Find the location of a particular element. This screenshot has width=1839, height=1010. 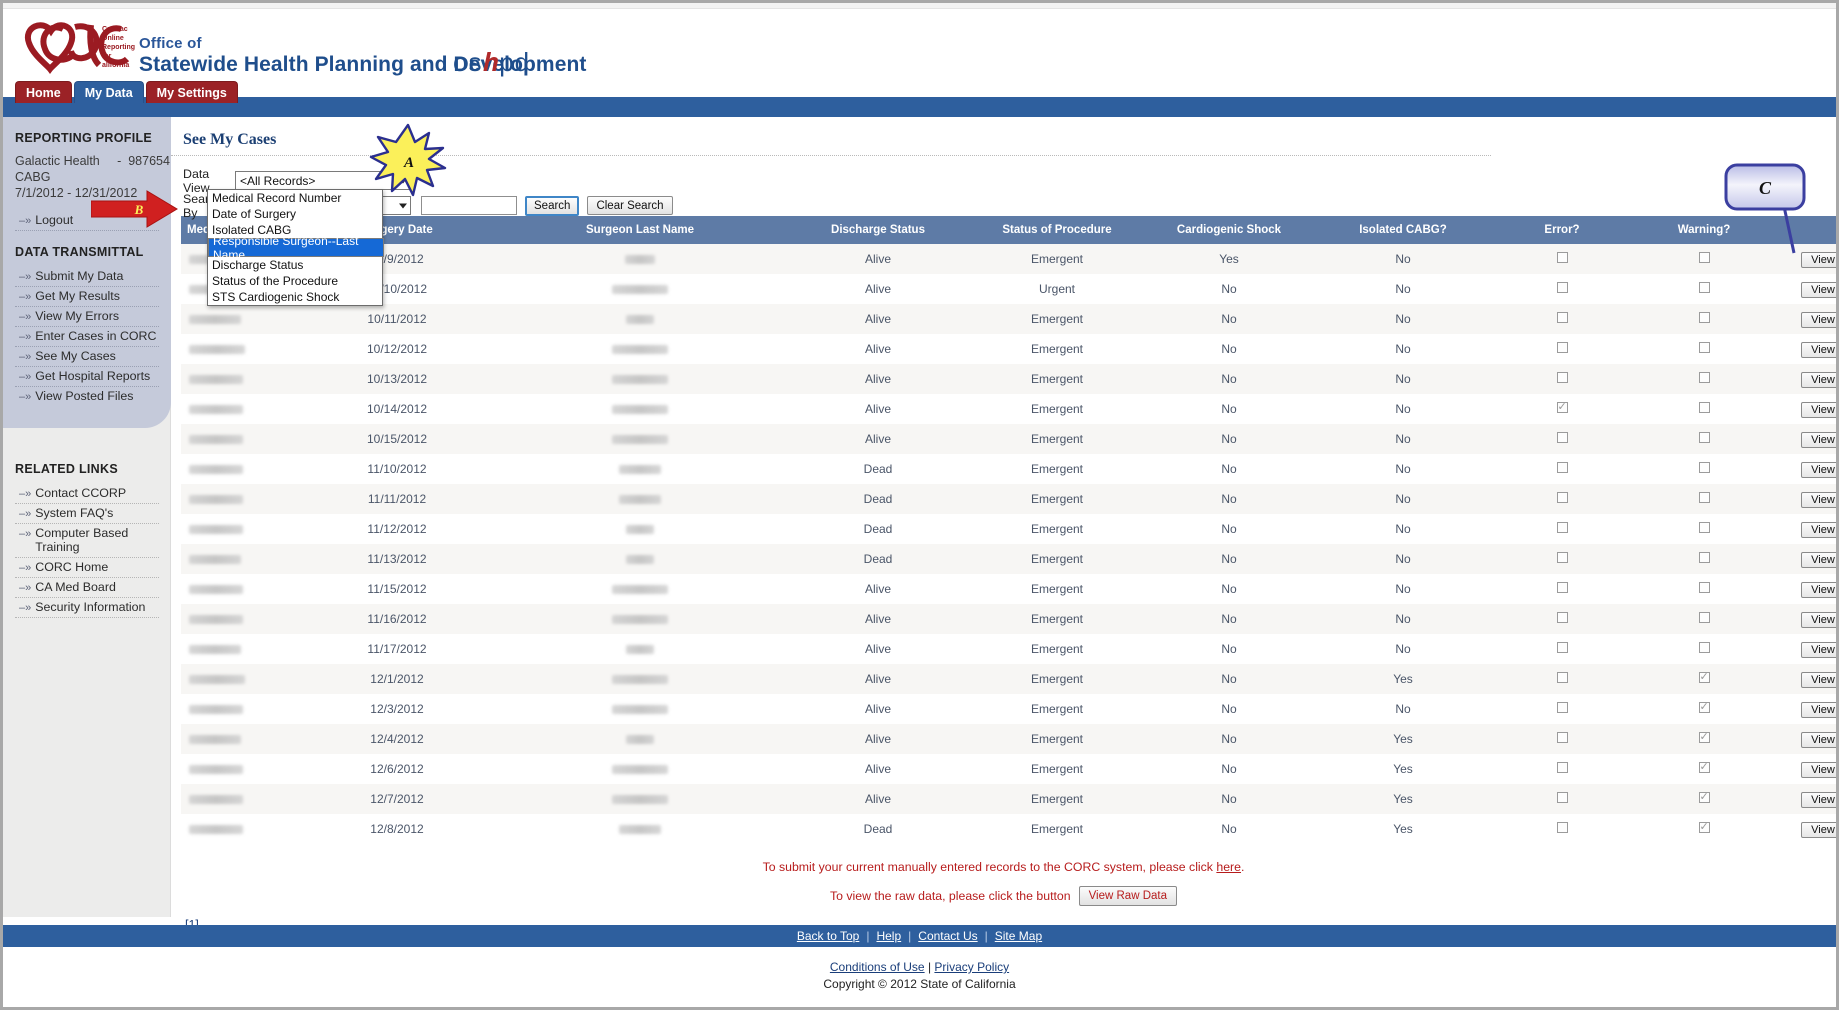

dropdown-option-medical-record-number: Medical Record Number is located at coordinates (295, 198).